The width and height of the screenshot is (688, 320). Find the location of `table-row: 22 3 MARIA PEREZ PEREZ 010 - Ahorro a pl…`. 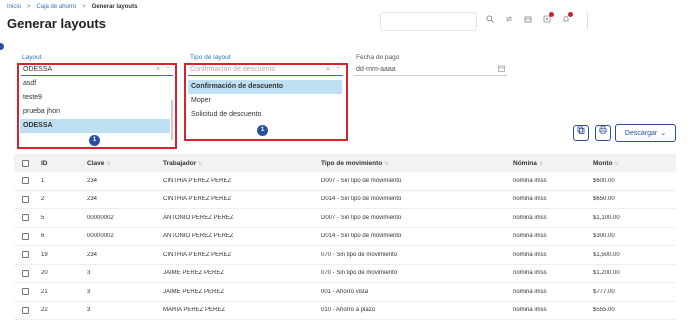

table-row: 22 3 MARIA PEREZ PEREZ 010 - Ahorro a pl… is located at coordinates (345, 311).